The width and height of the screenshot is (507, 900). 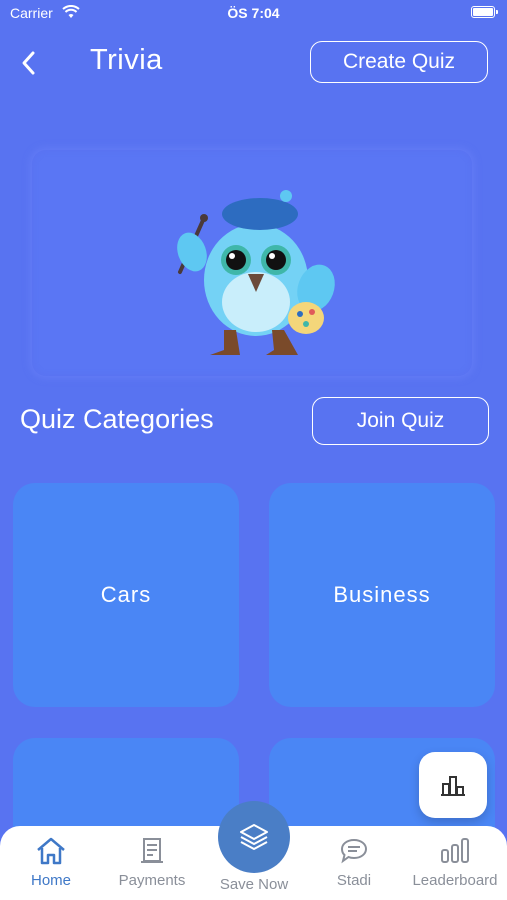 I want to click on tab-stadi: Stadi, so click(x=354, y=862).